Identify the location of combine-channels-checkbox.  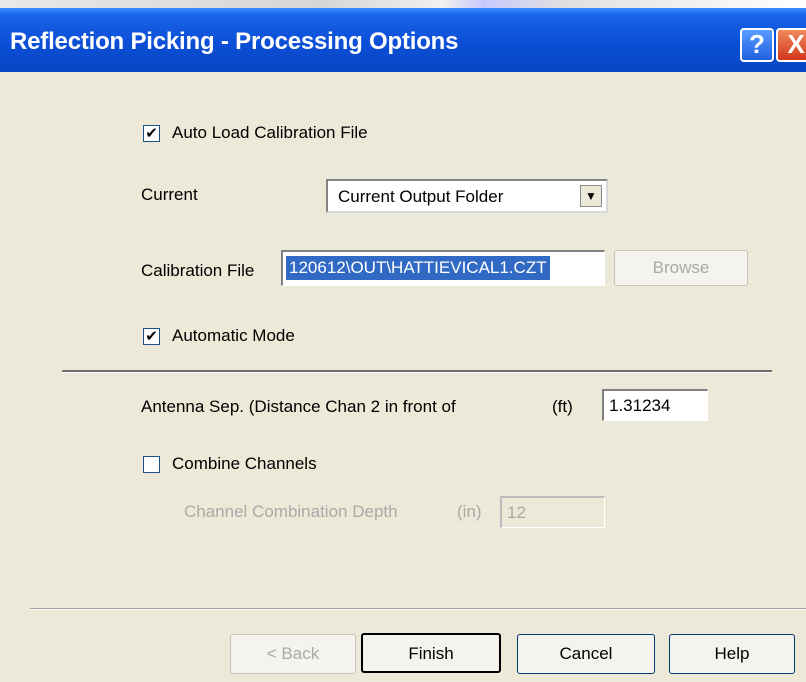
(151, 464).